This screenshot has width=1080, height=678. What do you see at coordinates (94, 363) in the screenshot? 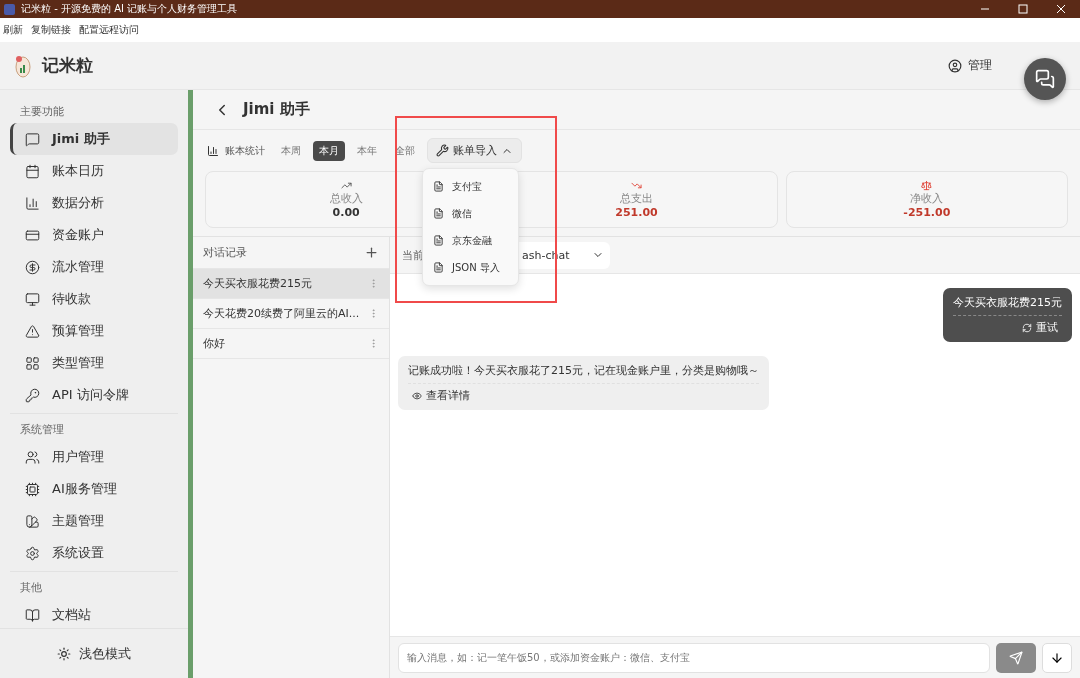
I see `nav-item: 类型管理` at bounding box center [94, 363].